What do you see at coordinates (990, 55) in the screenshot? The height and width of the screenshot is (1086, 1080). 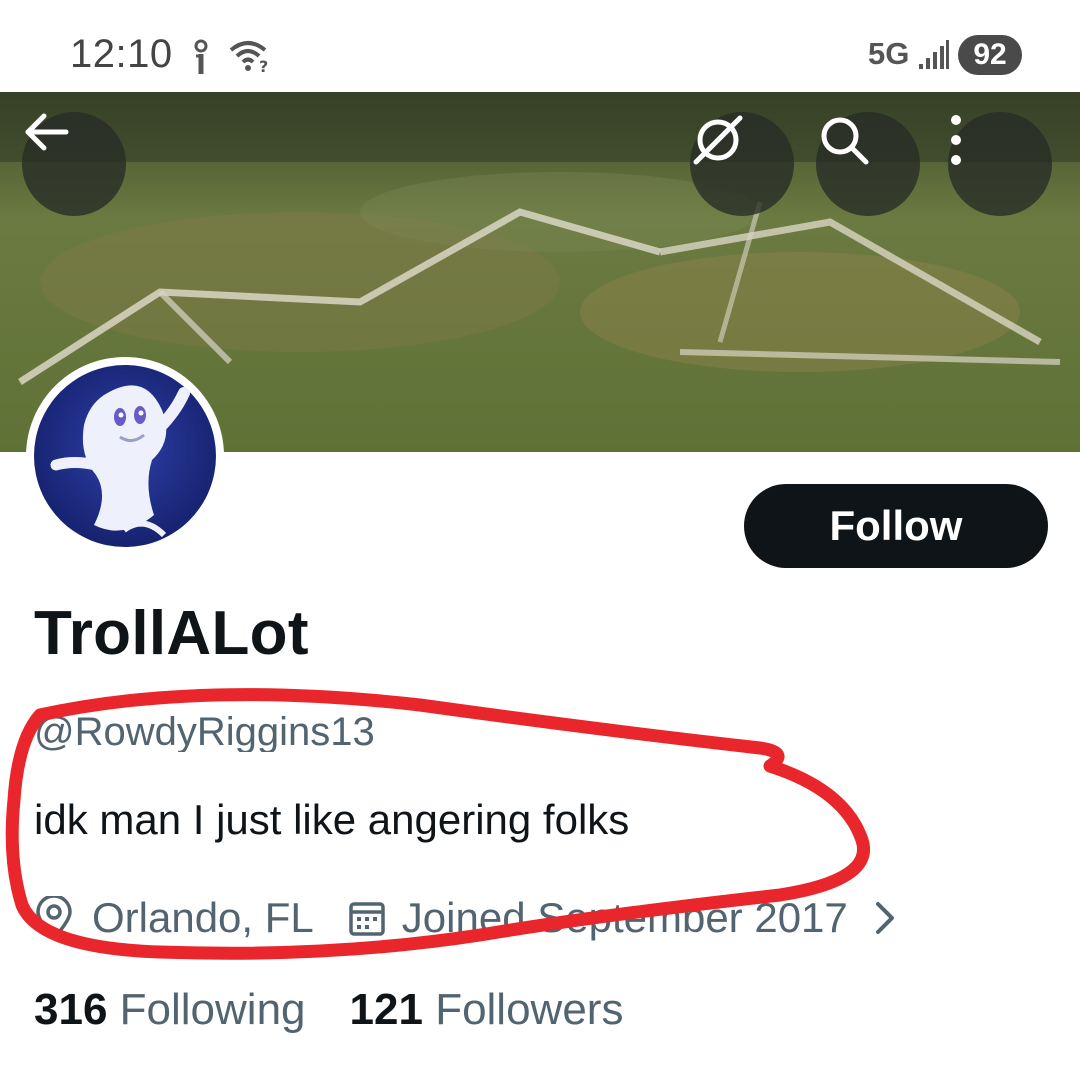 I see `battery-indicator: 92` at bounding box center [990, 55].